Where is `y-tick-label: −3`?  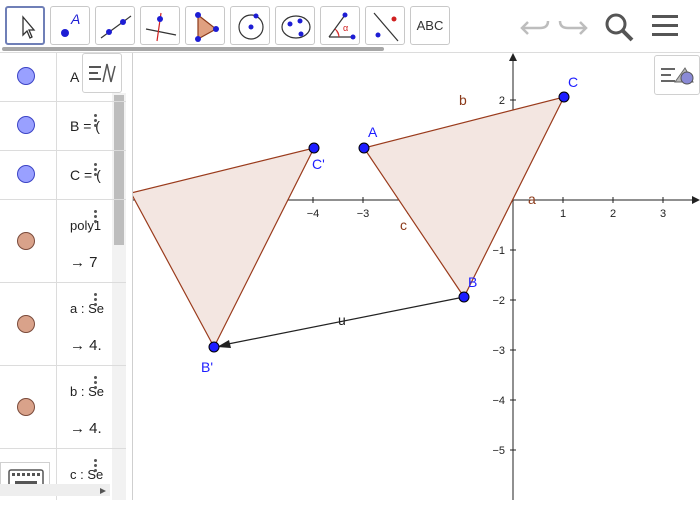
y-tick-label: −3 is located at coordinates (498, 351).